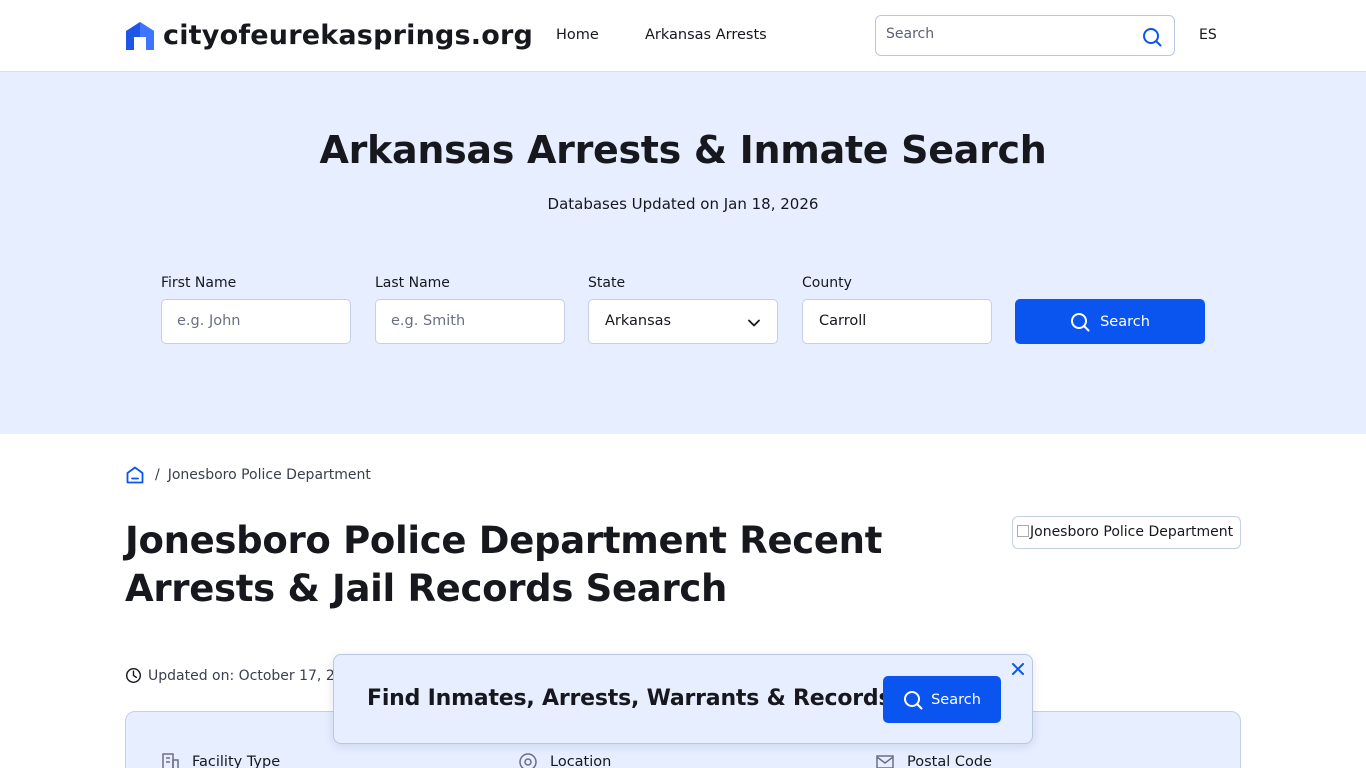  Describe the element at coordinates (236, 761) in the screenshot. I see `facility-type-label: Facility Type` at that location.